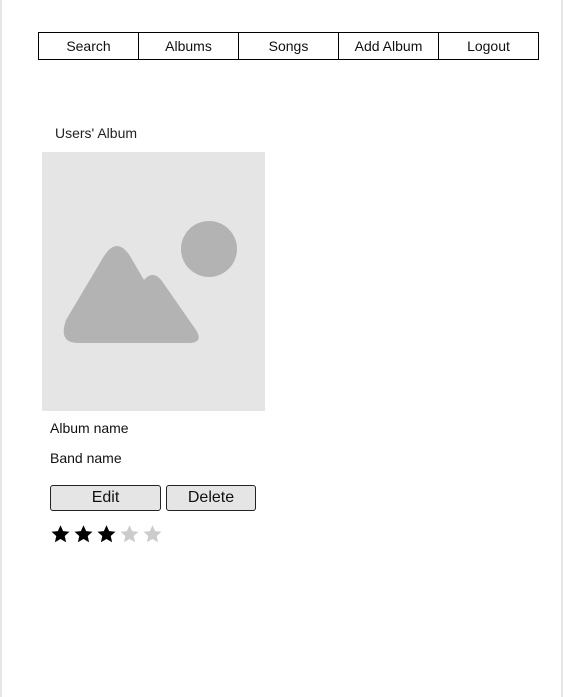 This screenshot has width=563, height=697. What do you see at coordinates (88, 46) in the screenshot?
I see `nav-search: Search` at bounding box center [88, 46].